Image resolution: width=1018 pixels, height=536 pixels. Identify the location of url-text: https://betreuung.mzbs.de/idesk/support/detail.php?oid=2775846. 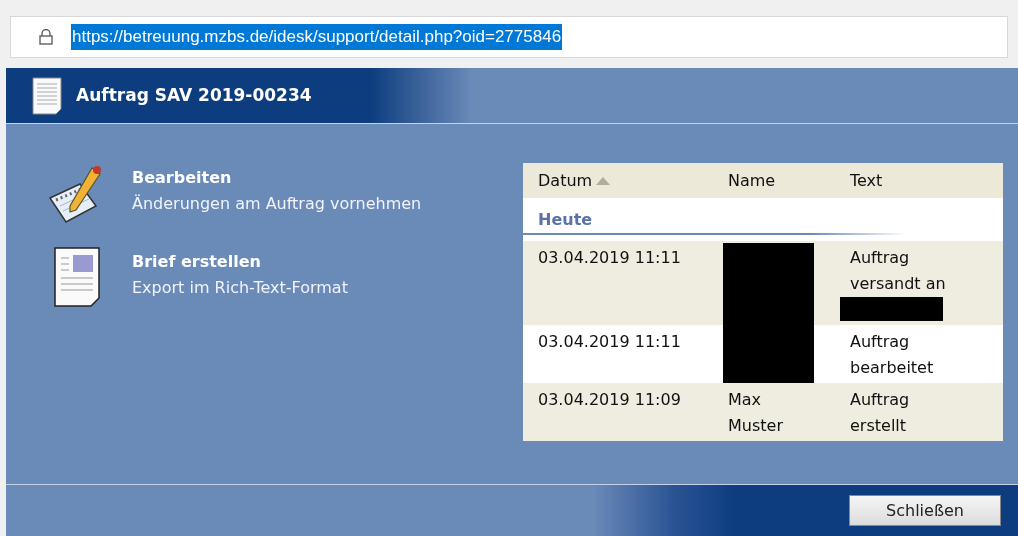
(317, 37).